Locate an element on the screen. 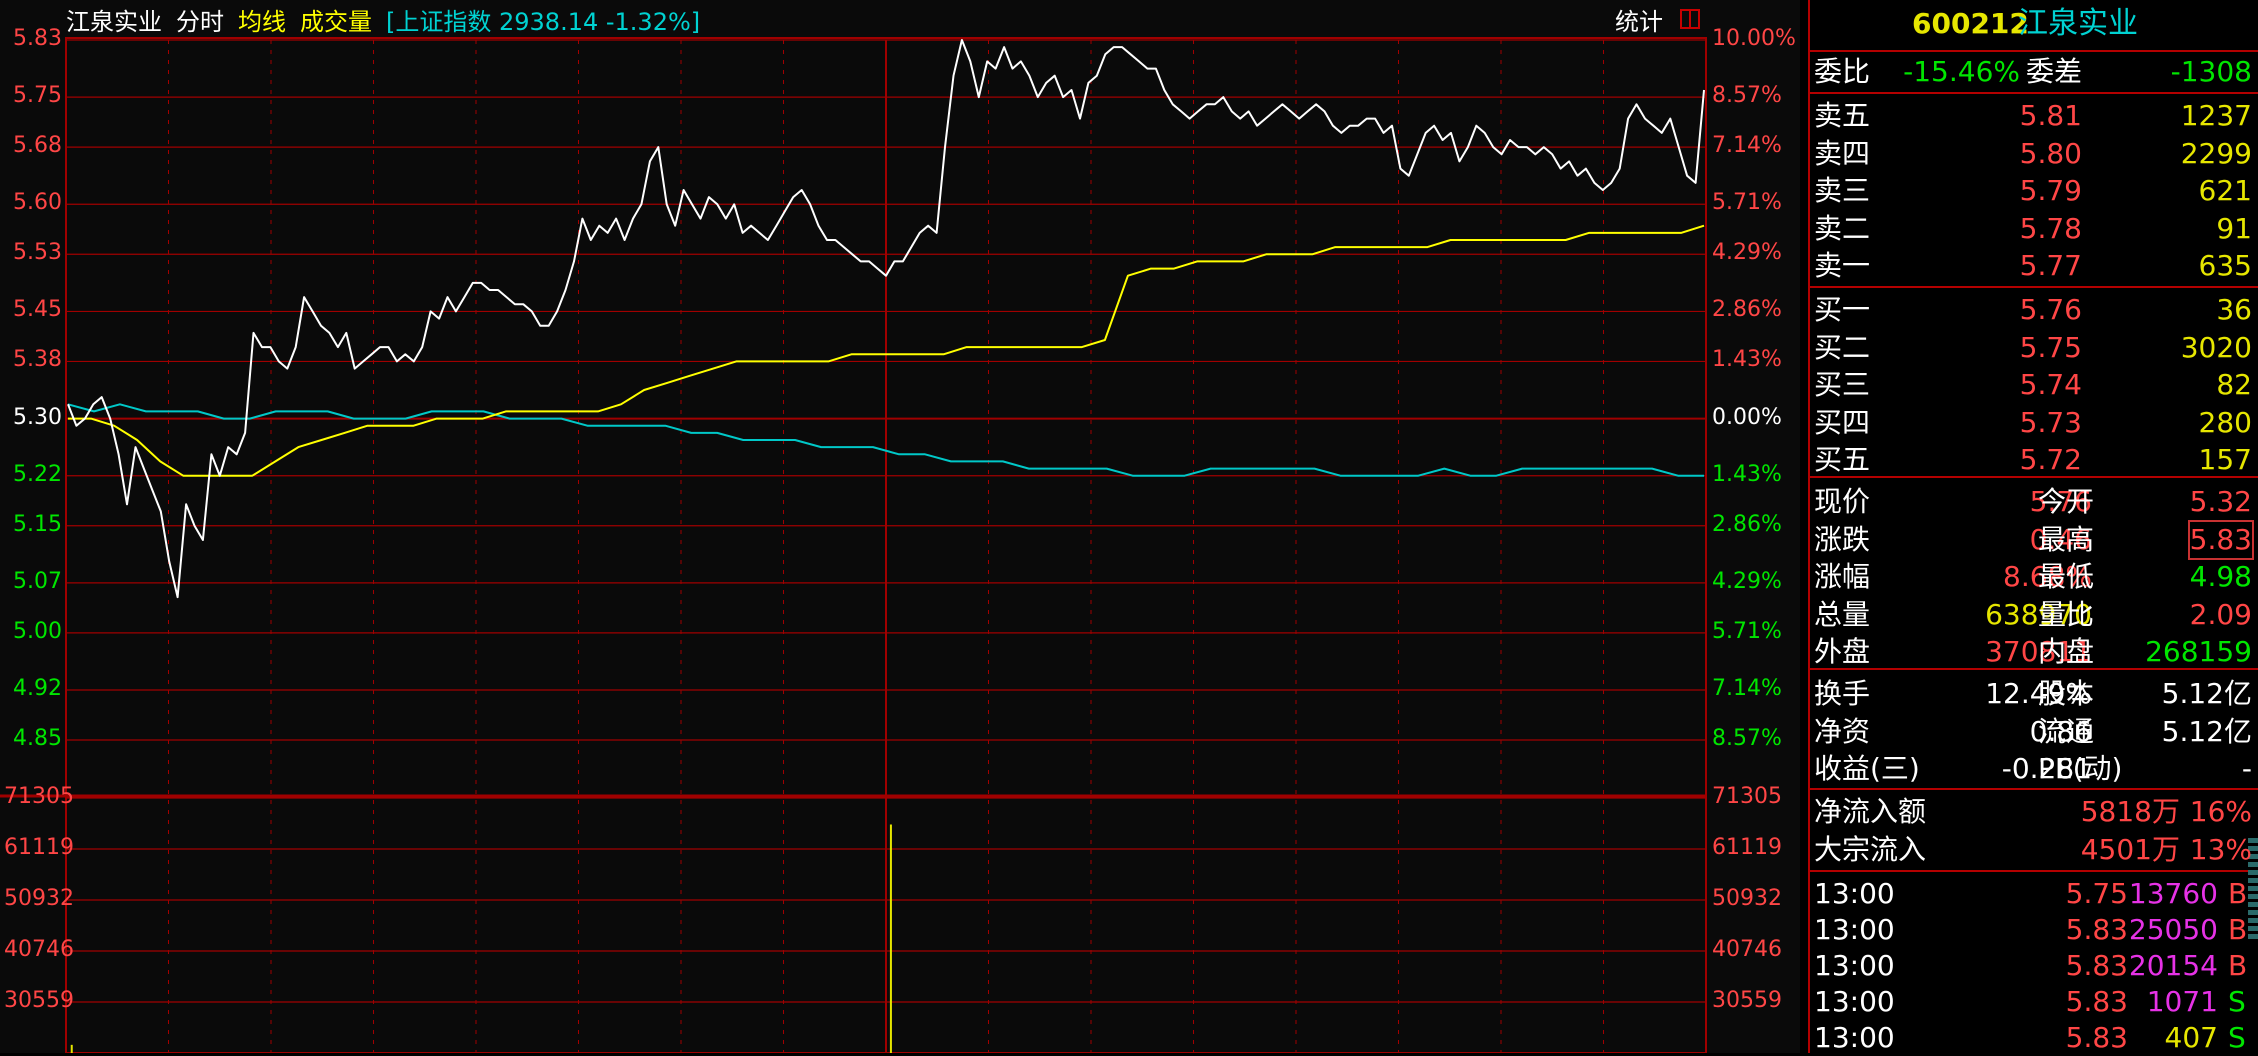 This screenshot has width=2258, height=1056. stock-name: 江泉实业 is located at coordinates (114, 21).